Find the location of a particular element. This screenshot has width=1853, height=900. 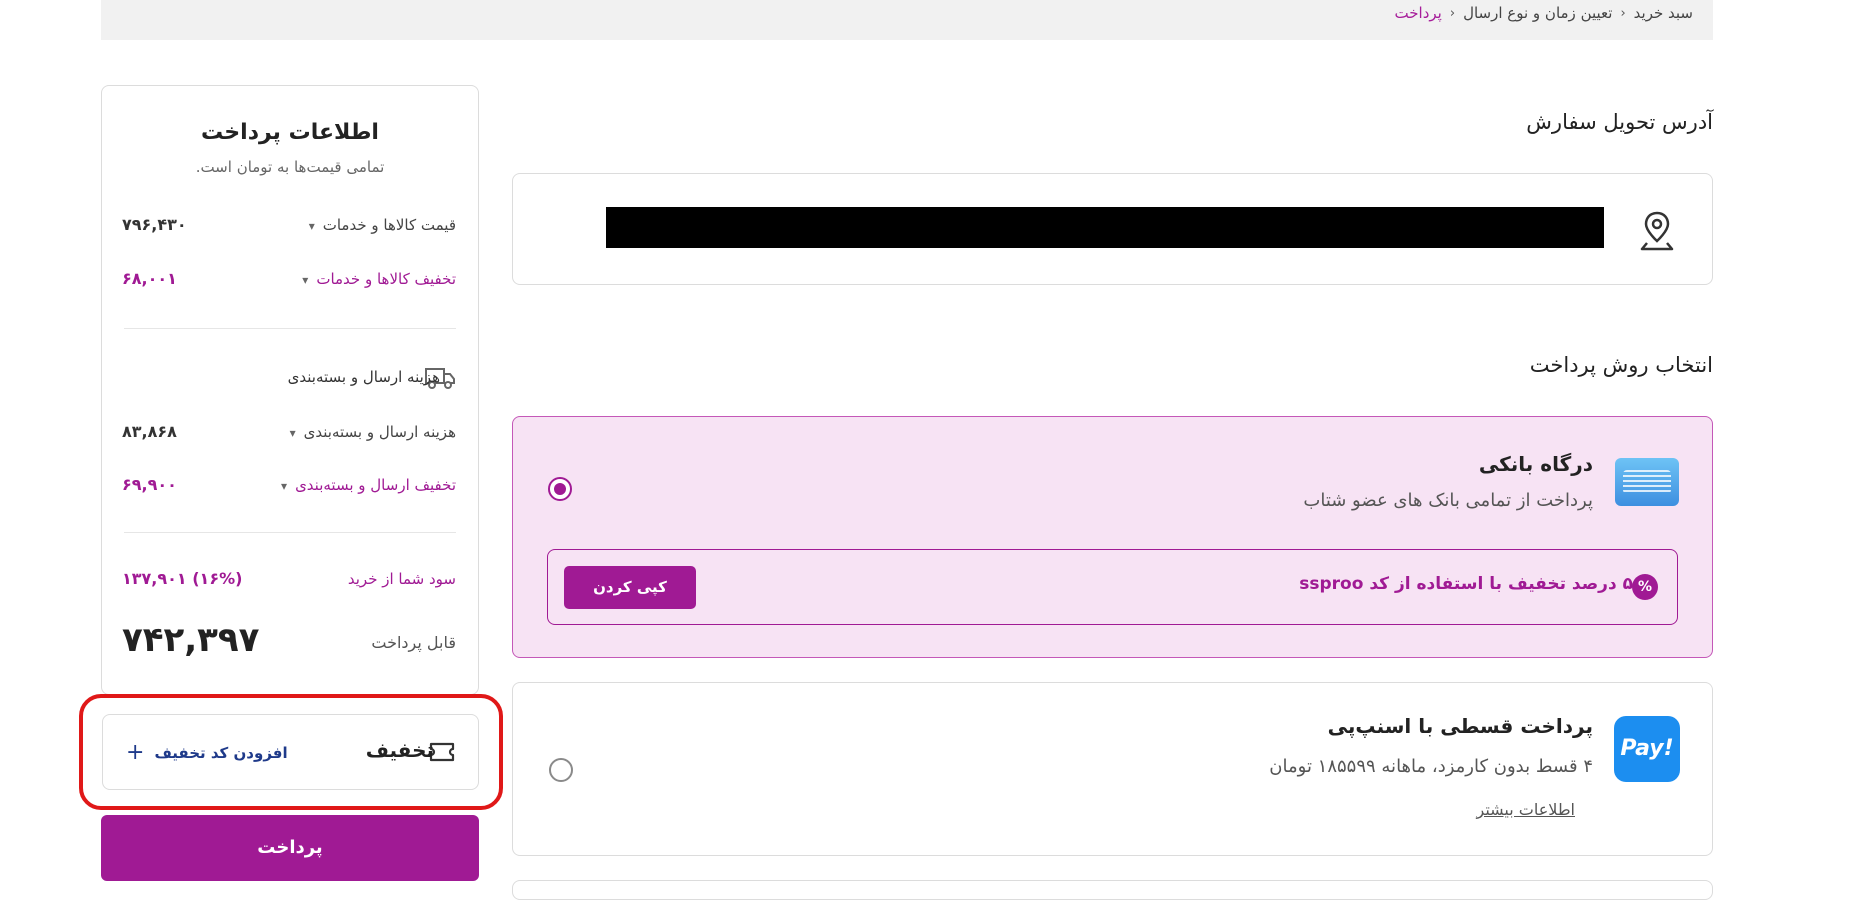

shipping-cost-label: هزینه ارسال و بسته‌بندی is located at coordinates (379, 432).